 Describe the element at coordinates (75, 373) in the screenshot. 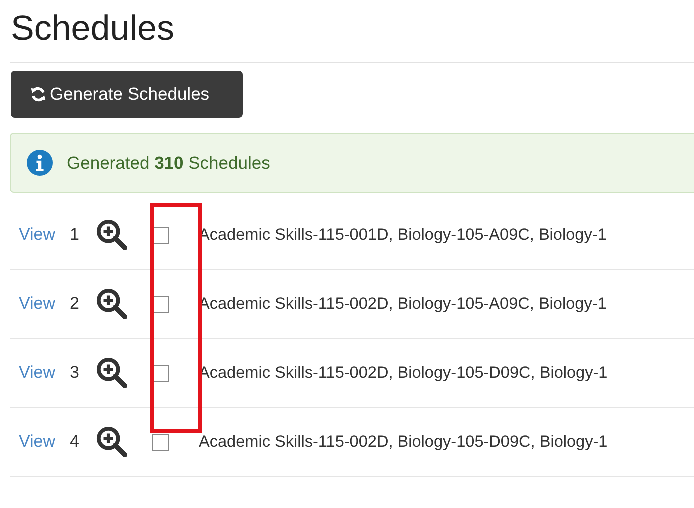

I see `schedule-number: 3` at that location.